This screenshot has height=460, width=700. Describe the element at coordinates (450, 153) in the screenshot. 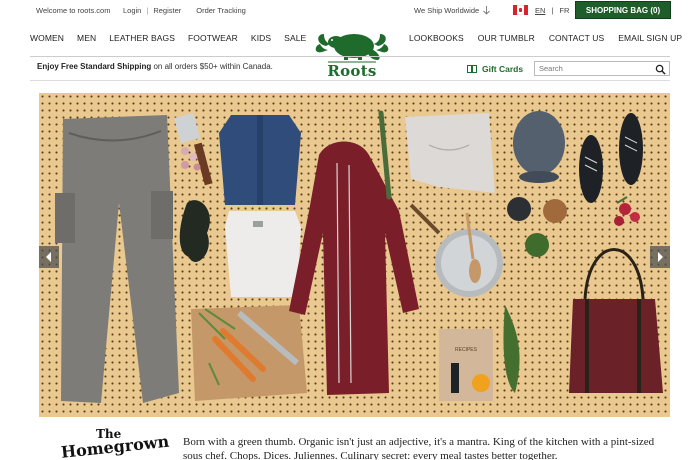

I see `grey-sweatpants-image` at that location.